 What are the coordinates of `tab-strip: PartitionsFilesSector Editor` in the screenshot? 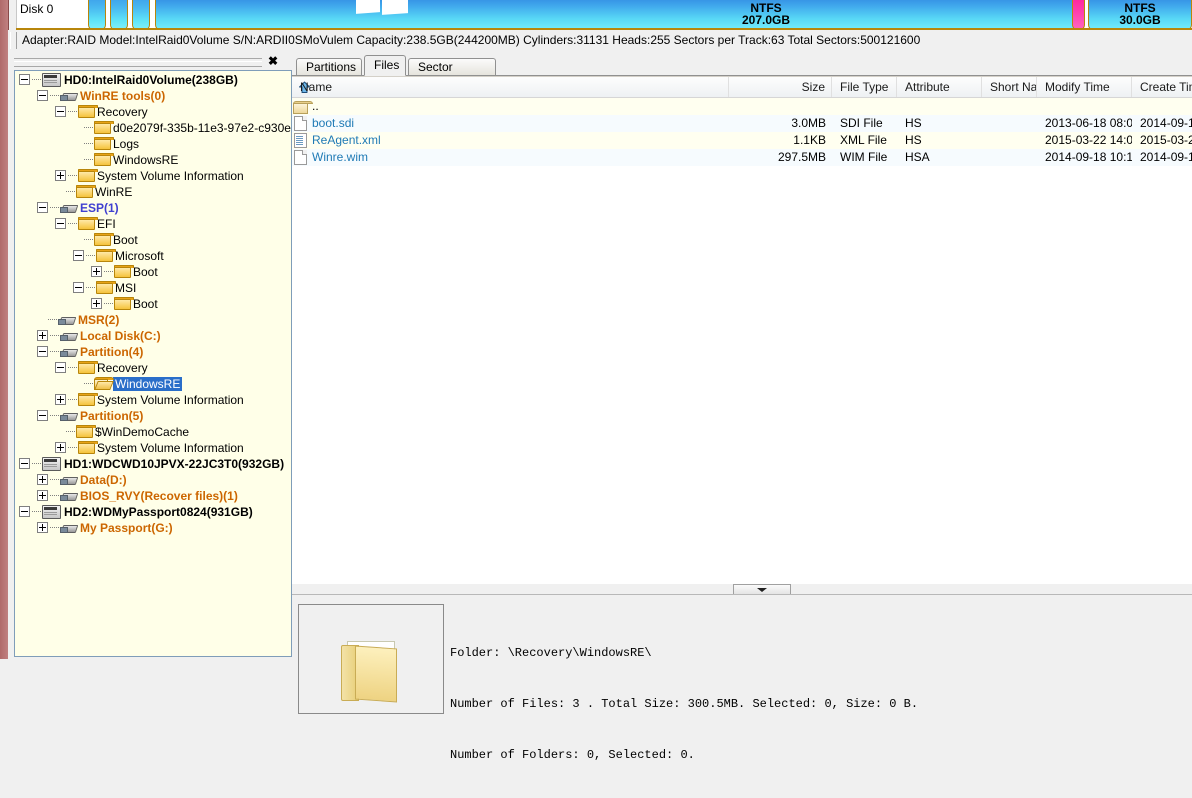 It's located at (742, 73).